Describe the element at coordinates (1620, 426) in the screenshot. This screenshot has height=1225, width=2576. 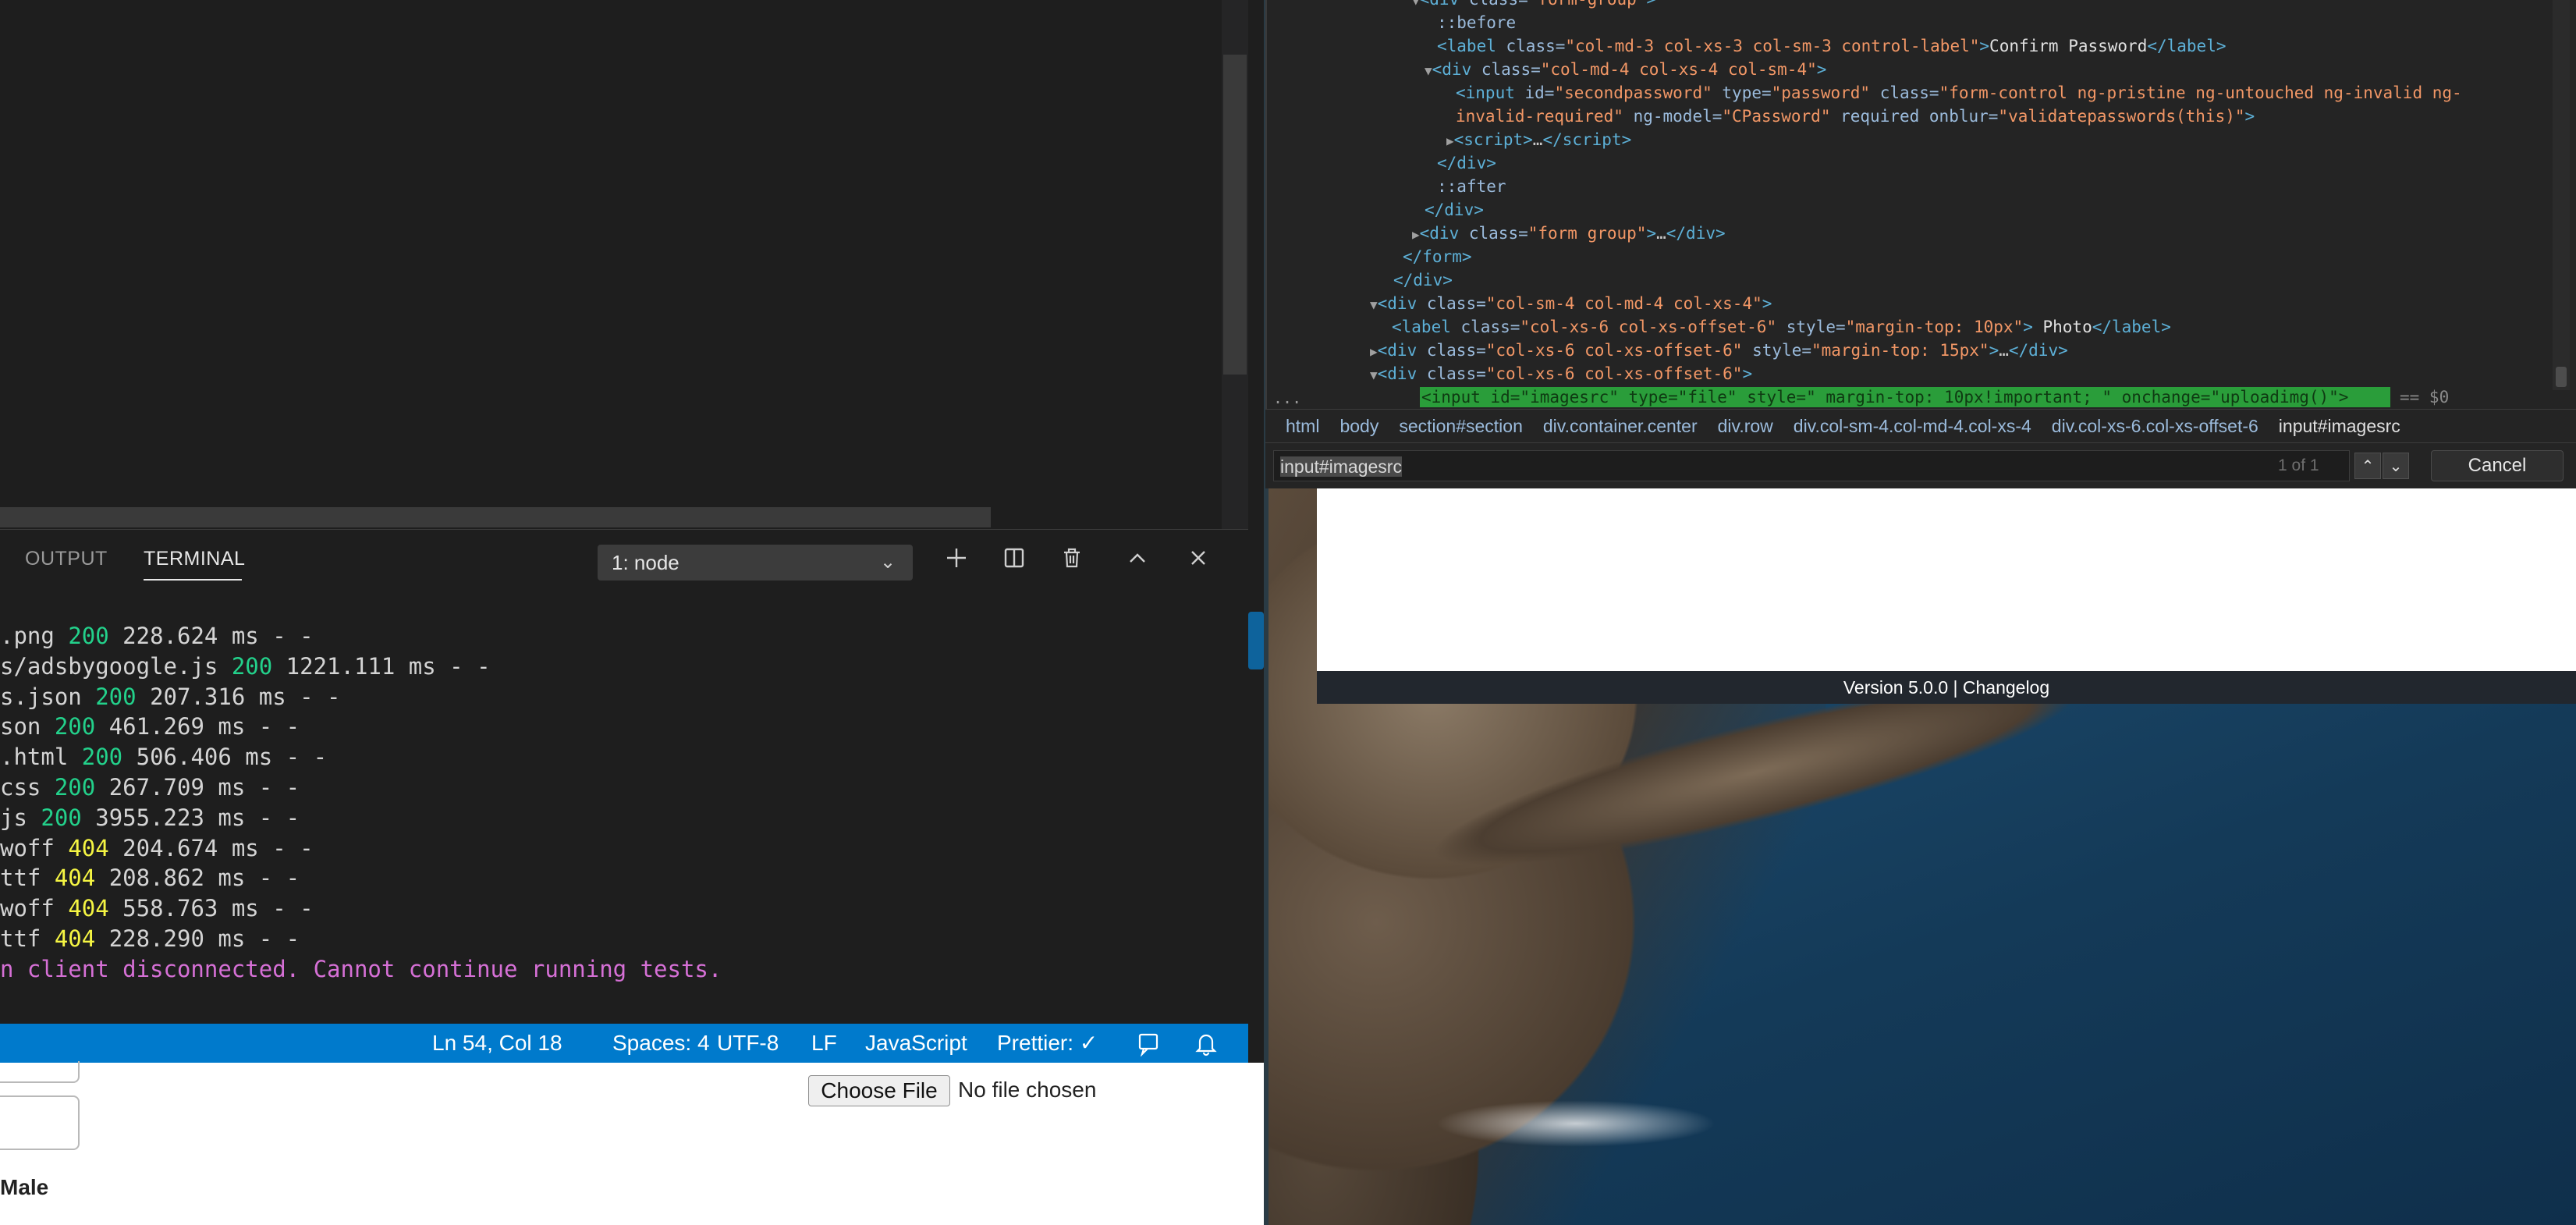
I see `breadcrumb-item: div.container.center` at that location.